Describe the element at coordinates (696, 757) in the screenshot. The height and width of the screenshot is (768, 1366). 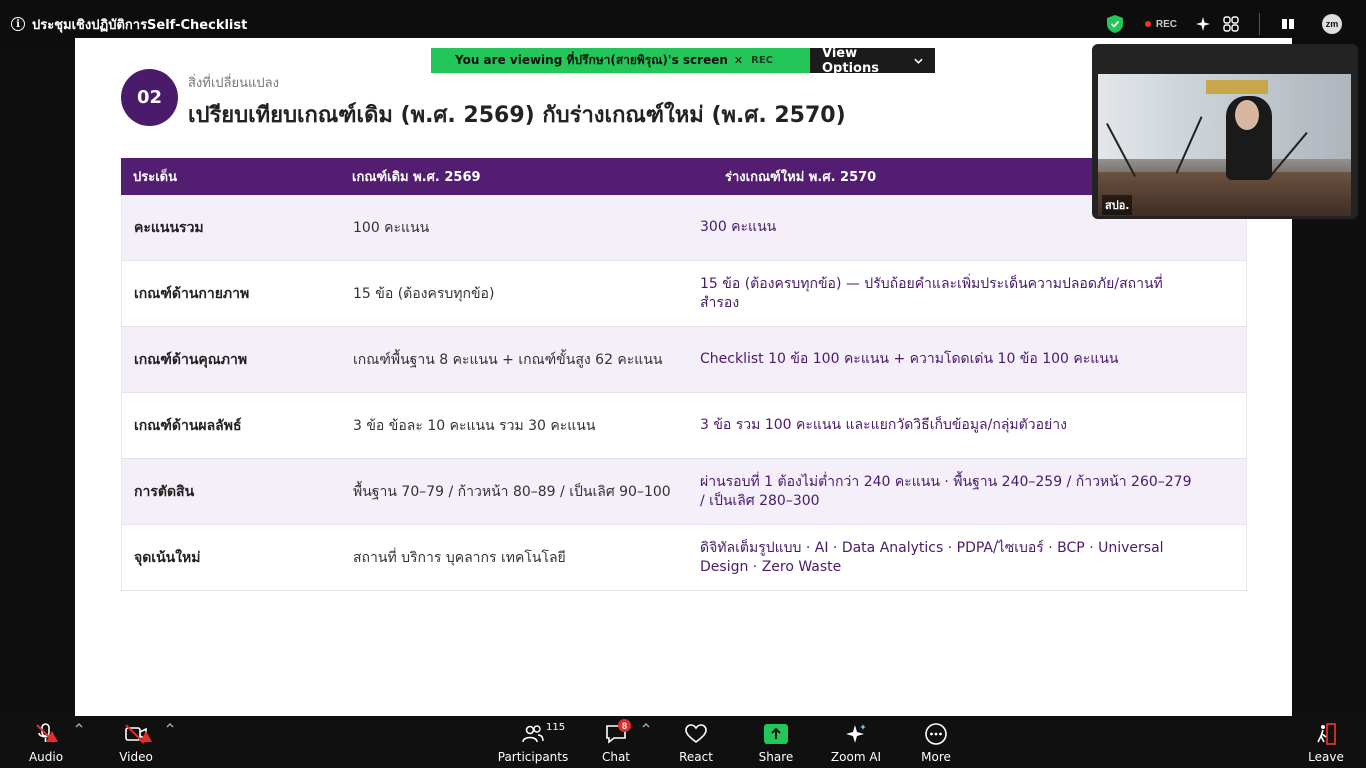
I see `react-label: React` at that location.